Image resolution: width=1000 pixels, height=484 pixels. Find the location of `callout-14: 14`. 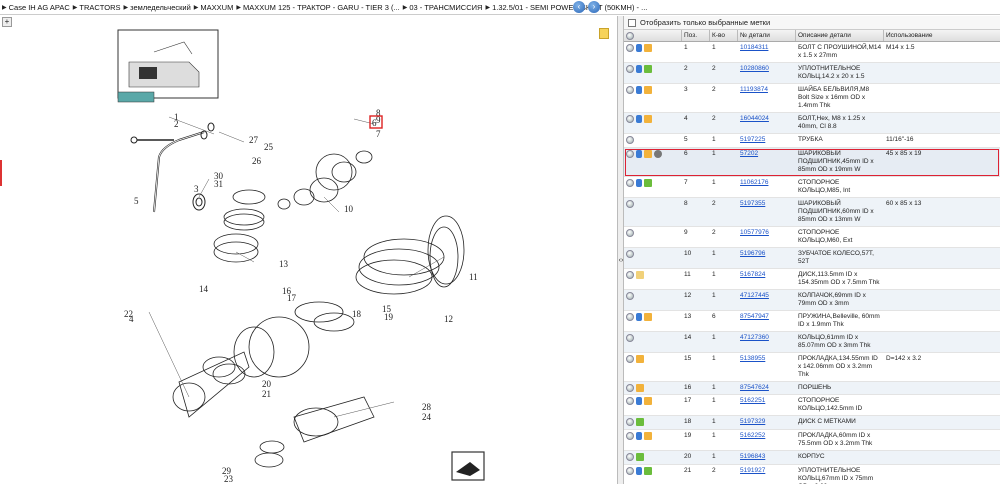

callout-14: 14 is located at coordinates (204, 289).